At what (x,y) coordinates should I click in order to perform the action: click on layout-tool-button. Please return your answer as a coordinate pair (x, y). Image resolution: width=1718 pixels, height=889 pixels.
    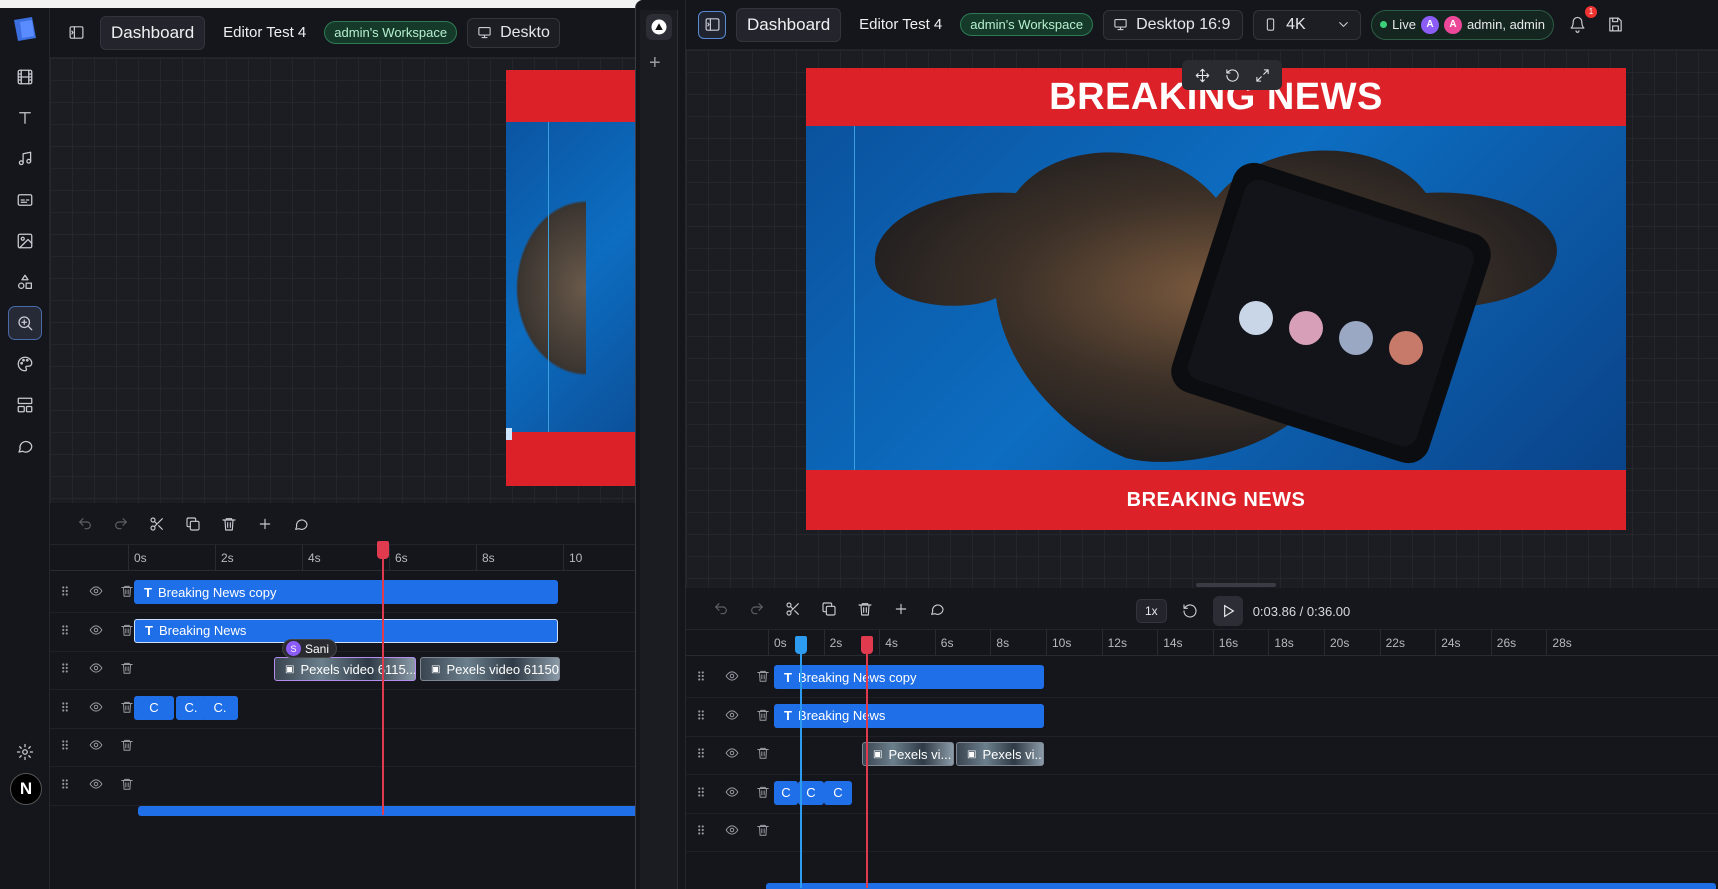
    Looking at the image, I should click on (25, 405).